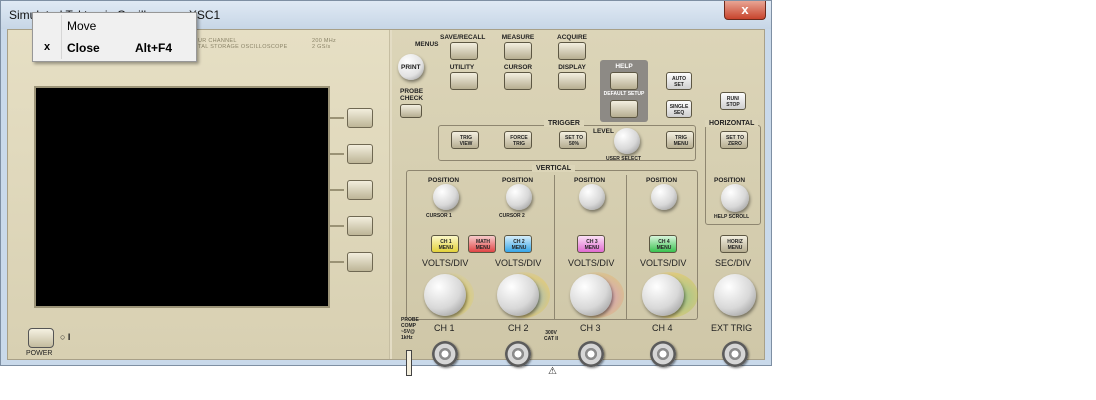 The width and height of the screenshot is (1096, 400). I want to click on ch2-menu-label: CH 2 MENU, so click(519, 245).